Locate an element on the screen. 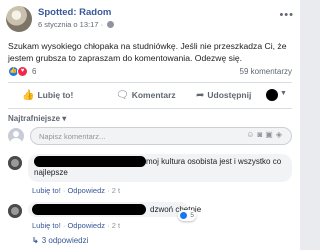 This screenshot has height=250, width=320. comment-input-box: ☺◙▣◈ is located at coordinates (161, 136).